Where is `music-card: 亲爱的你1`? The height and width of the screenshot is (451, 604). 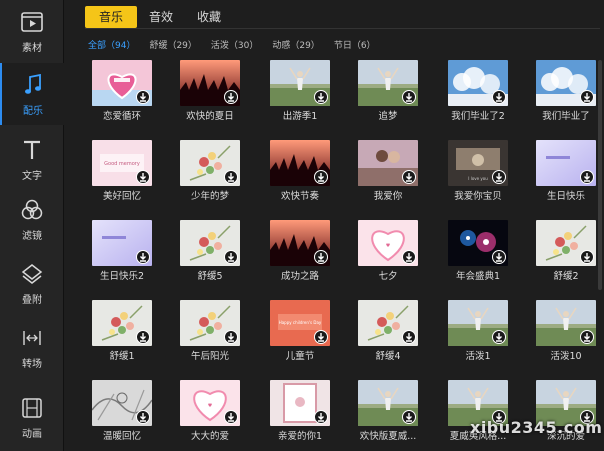
music-card: 亲爱的你1 is located at coordinates (302, 415).